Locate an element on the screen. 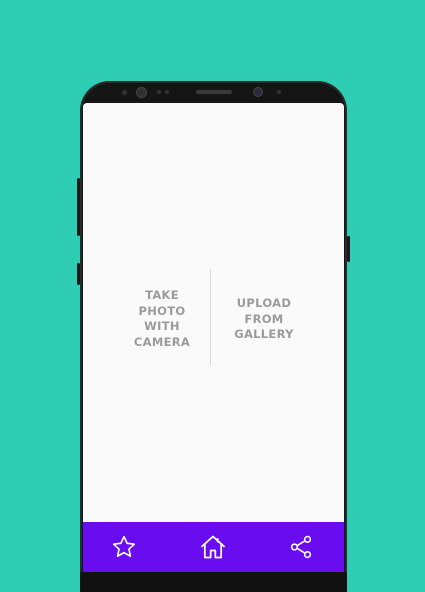 The image size is (425, 592). bottom-navbar is located at coordinates (213, 547).